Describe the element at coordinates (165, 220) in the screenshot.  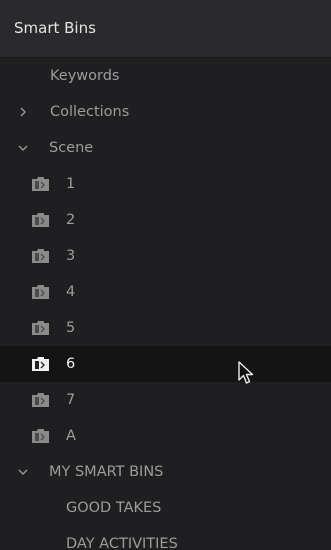
I see `smart-bin-2: 2` at that location.